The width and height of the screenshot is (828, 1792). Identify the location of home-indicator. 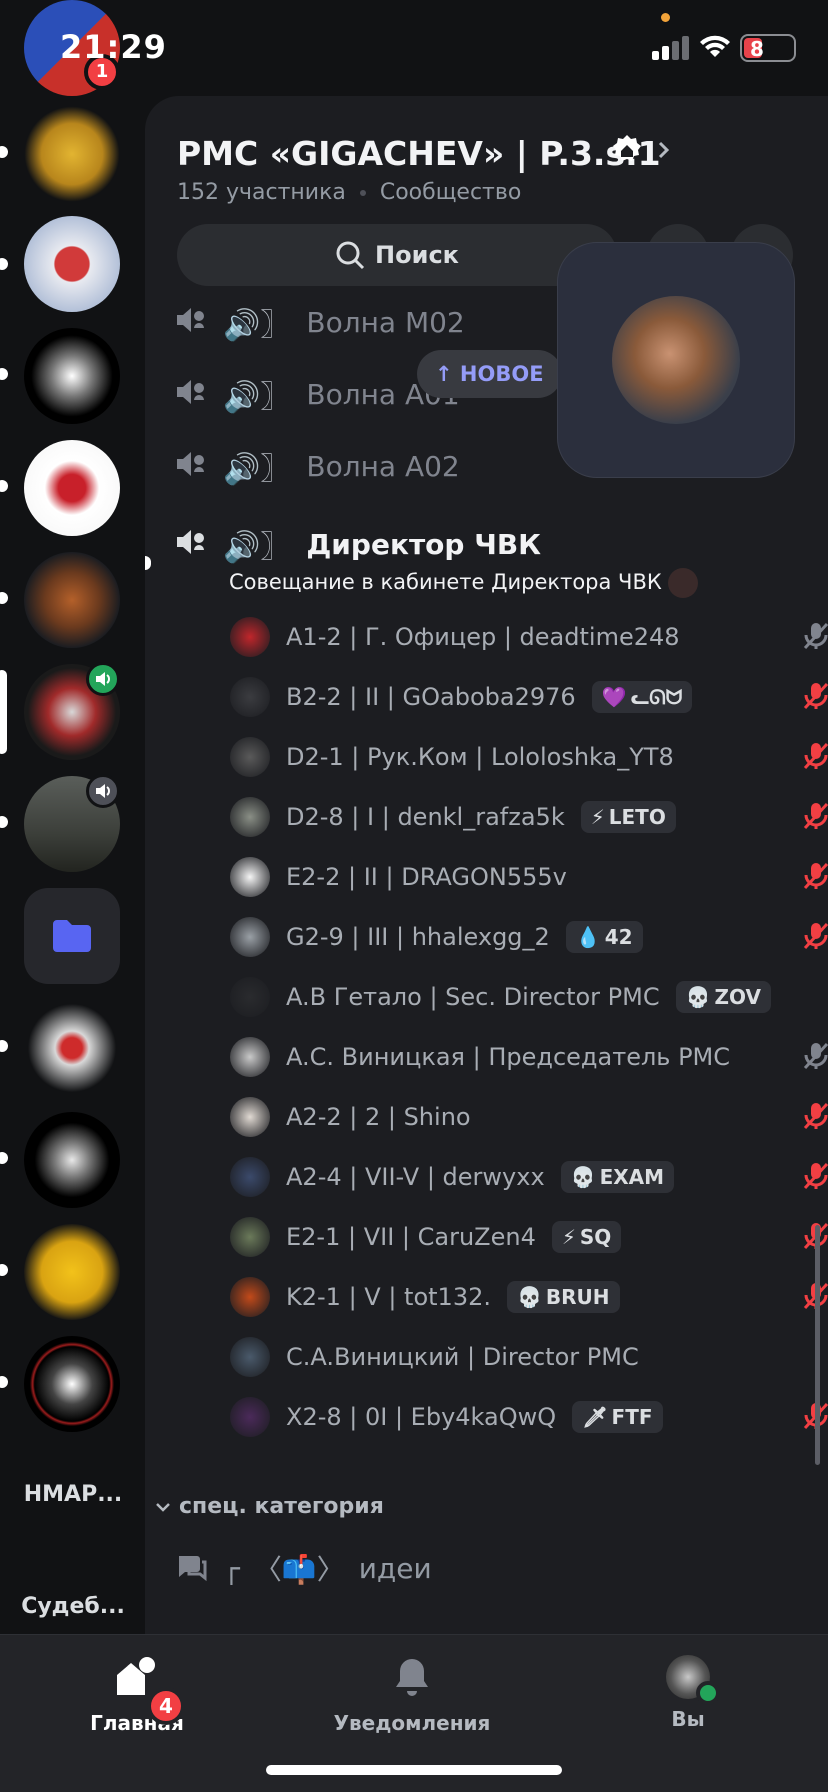
(414, 1770).